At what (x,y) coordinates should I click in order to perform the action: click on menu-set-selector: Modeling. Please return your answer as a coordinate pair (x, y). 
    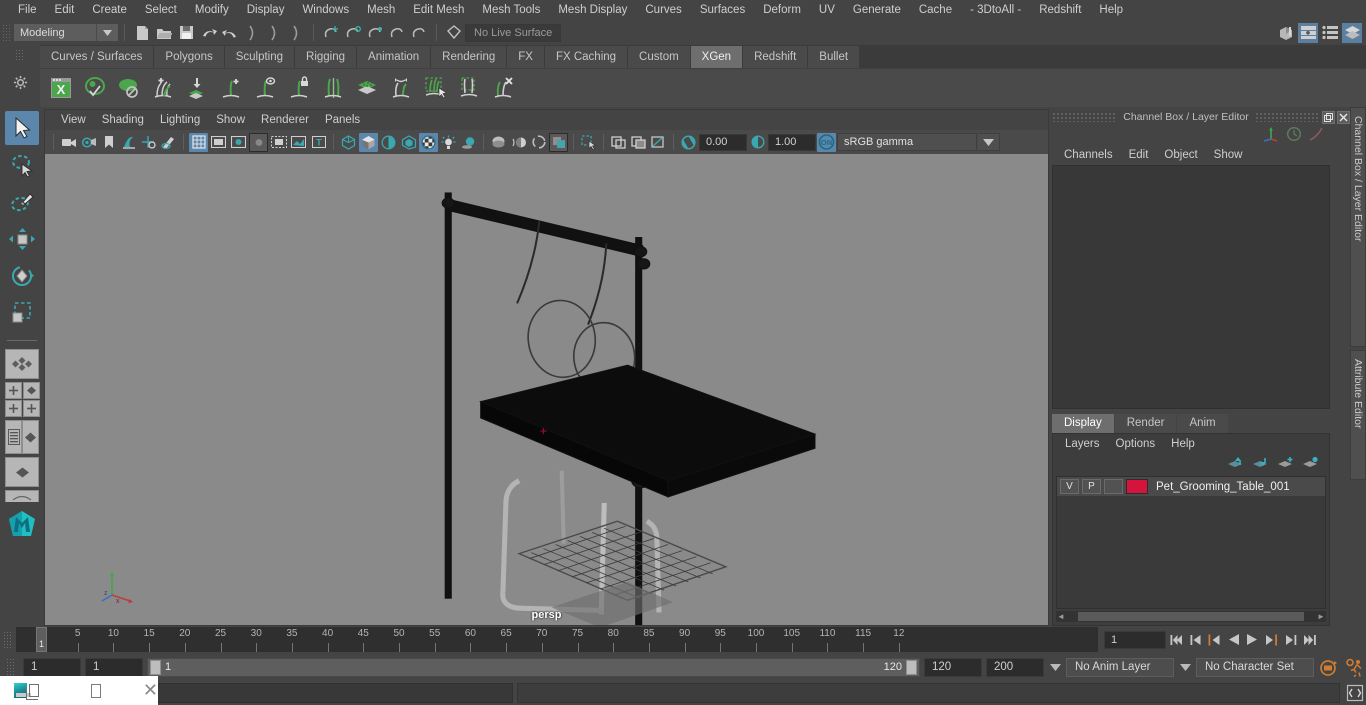
    Looking at the image, I should click on (55, 32).